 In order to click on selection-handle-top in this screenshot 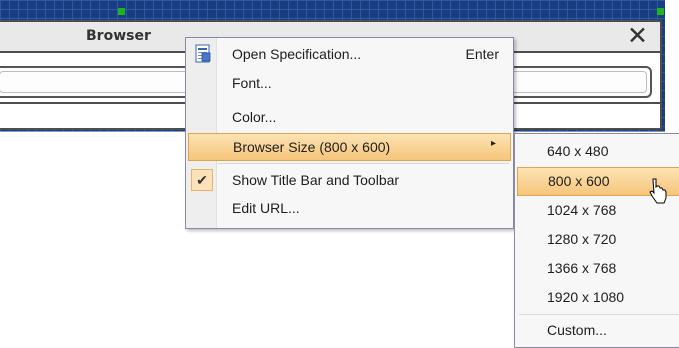, I will do `click(121, 11)`.